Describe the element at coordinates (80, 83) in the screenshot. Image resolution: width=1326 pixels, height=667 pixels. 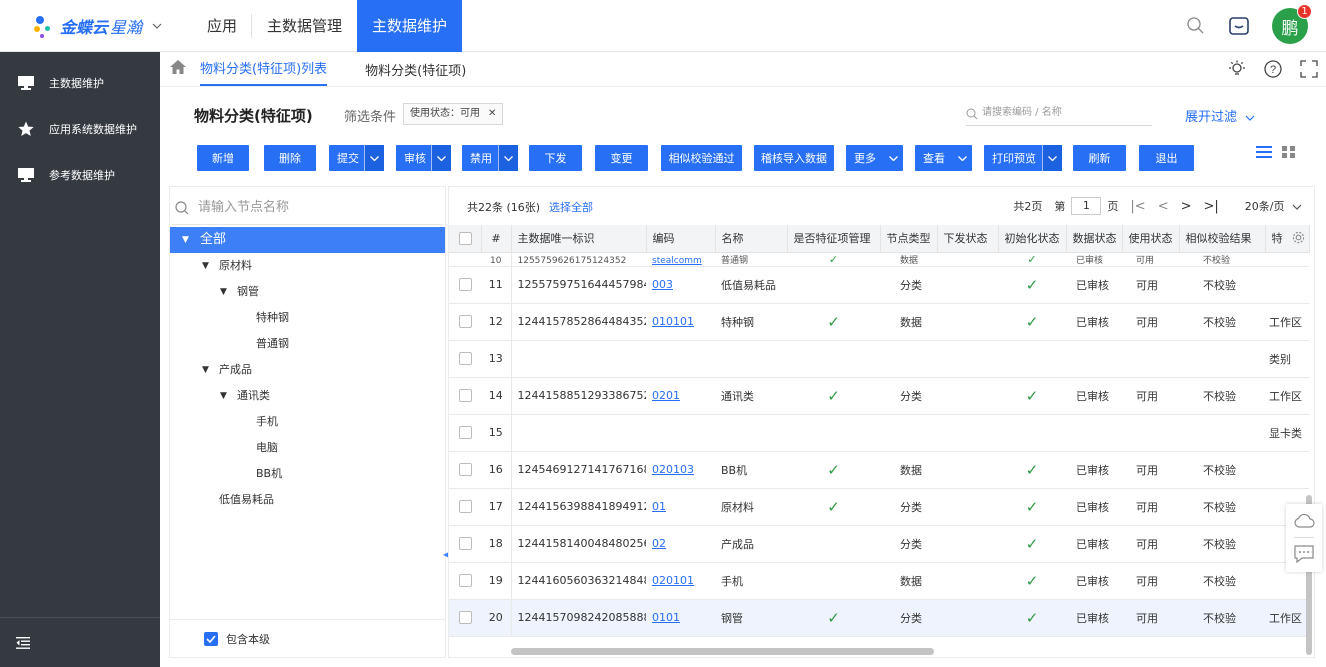
I see `sidebar-item-master-data: 主数据维护` at that location.